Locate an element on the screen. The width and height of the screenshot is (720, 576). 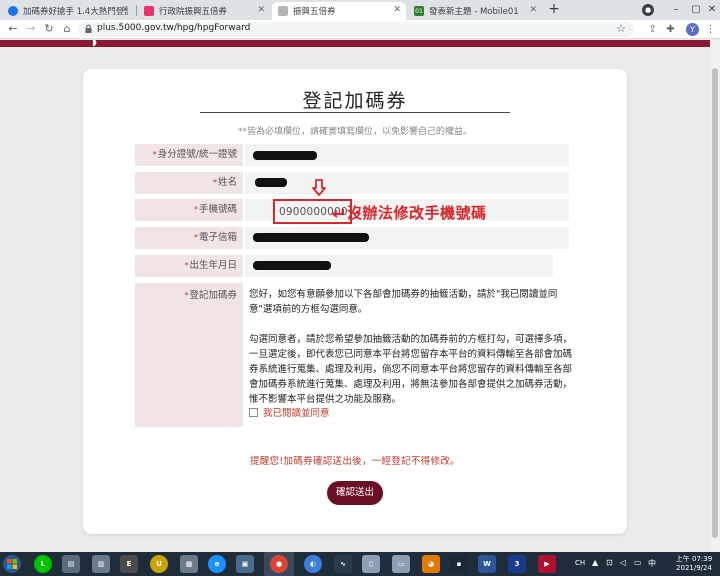
page-title: 登記加碼券 is located at coordinates (355, 101).